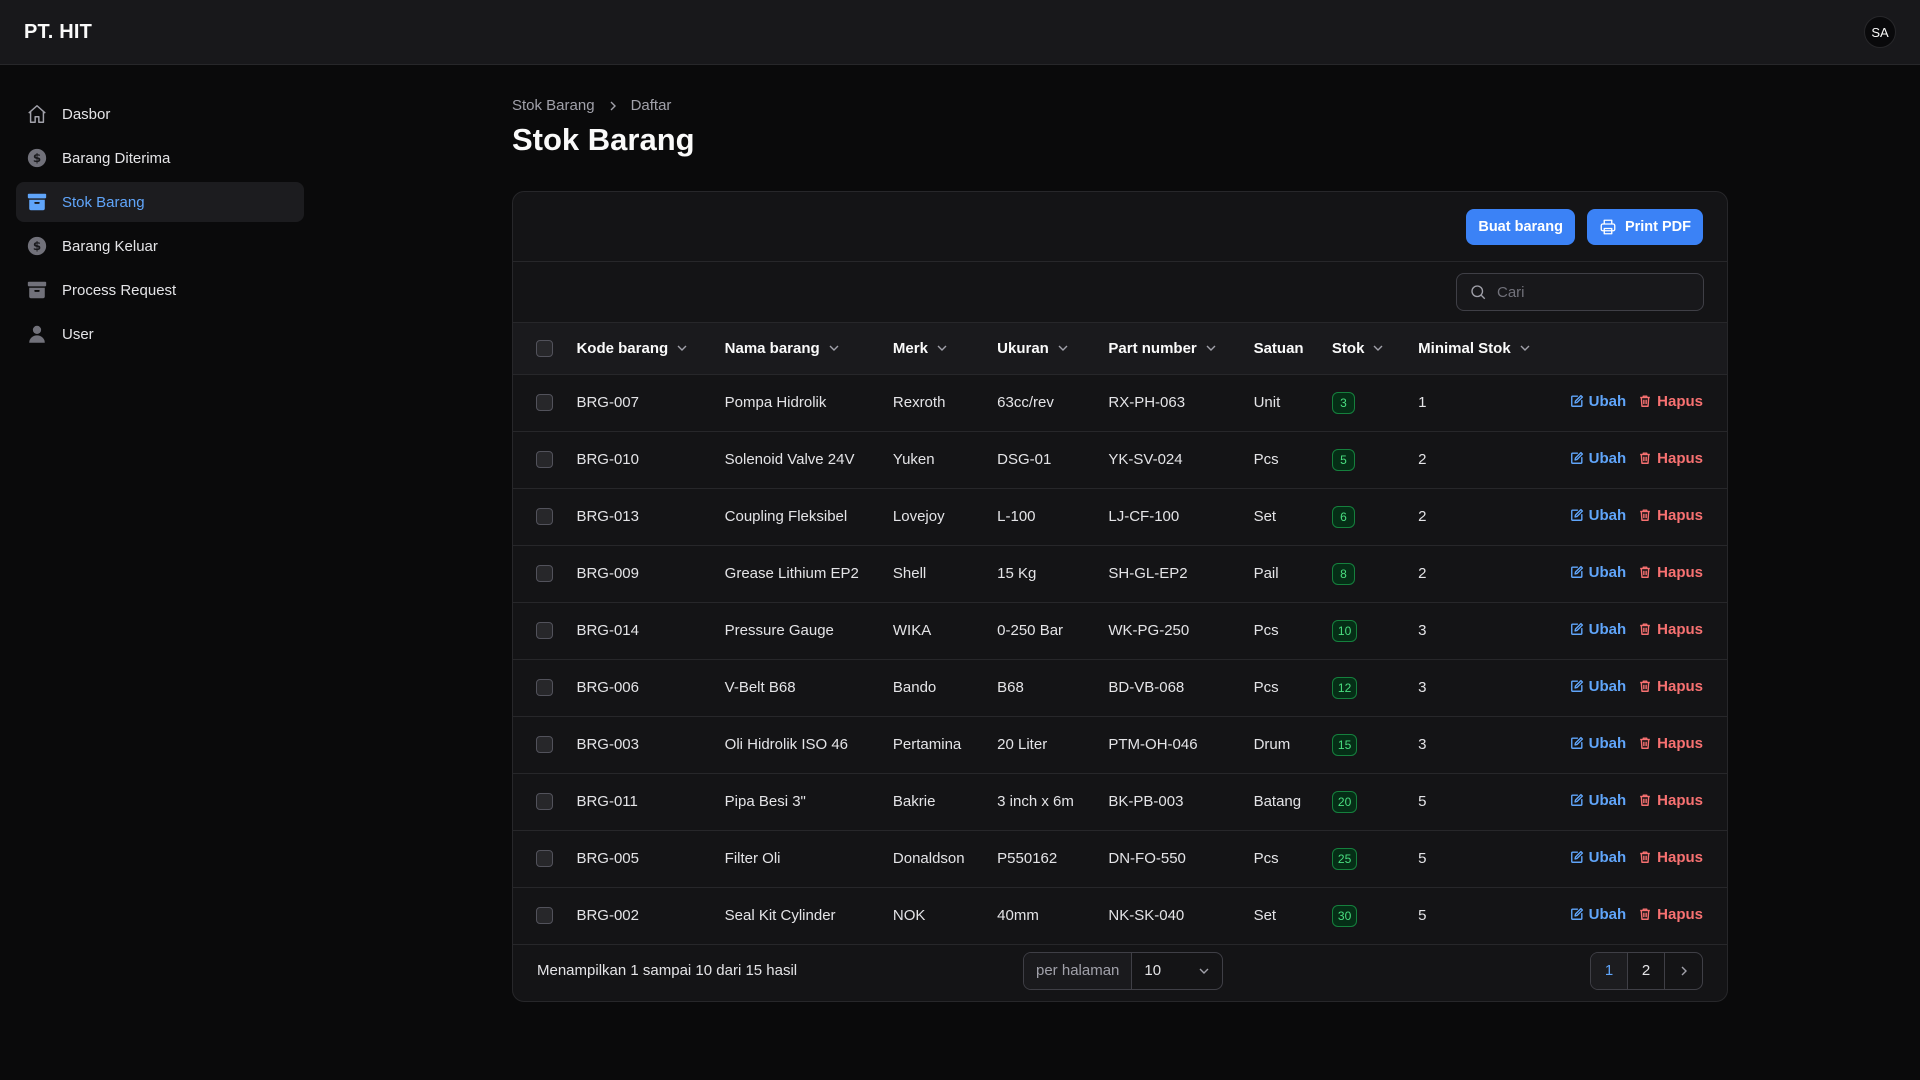 The height and width of the screenshot is (1080, 1920). What do you see at coordinates (786, 516) in the screenshot?
I see `cell-nama-barang: Coupling Fleksibel` at bounding box center [786, 516].